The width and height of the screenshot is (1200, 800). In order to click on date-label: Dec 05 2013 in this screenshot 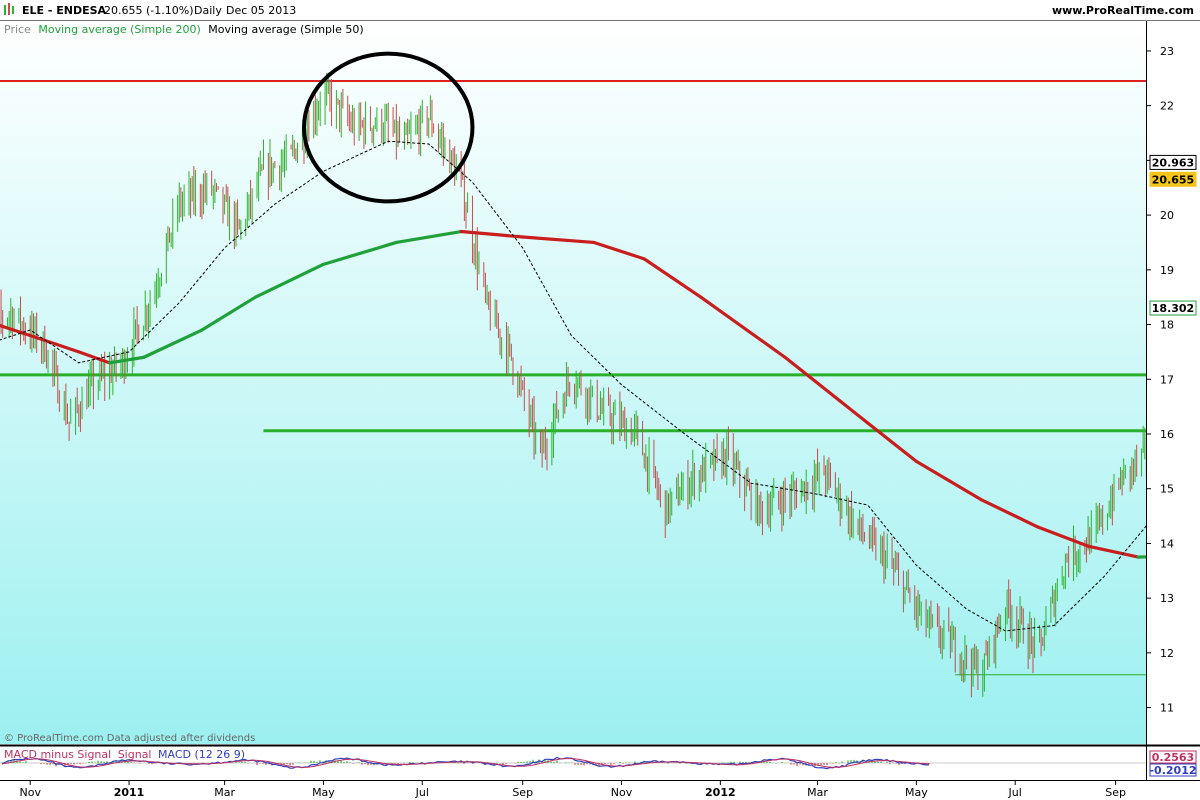, I will do `click(261, 10)`.